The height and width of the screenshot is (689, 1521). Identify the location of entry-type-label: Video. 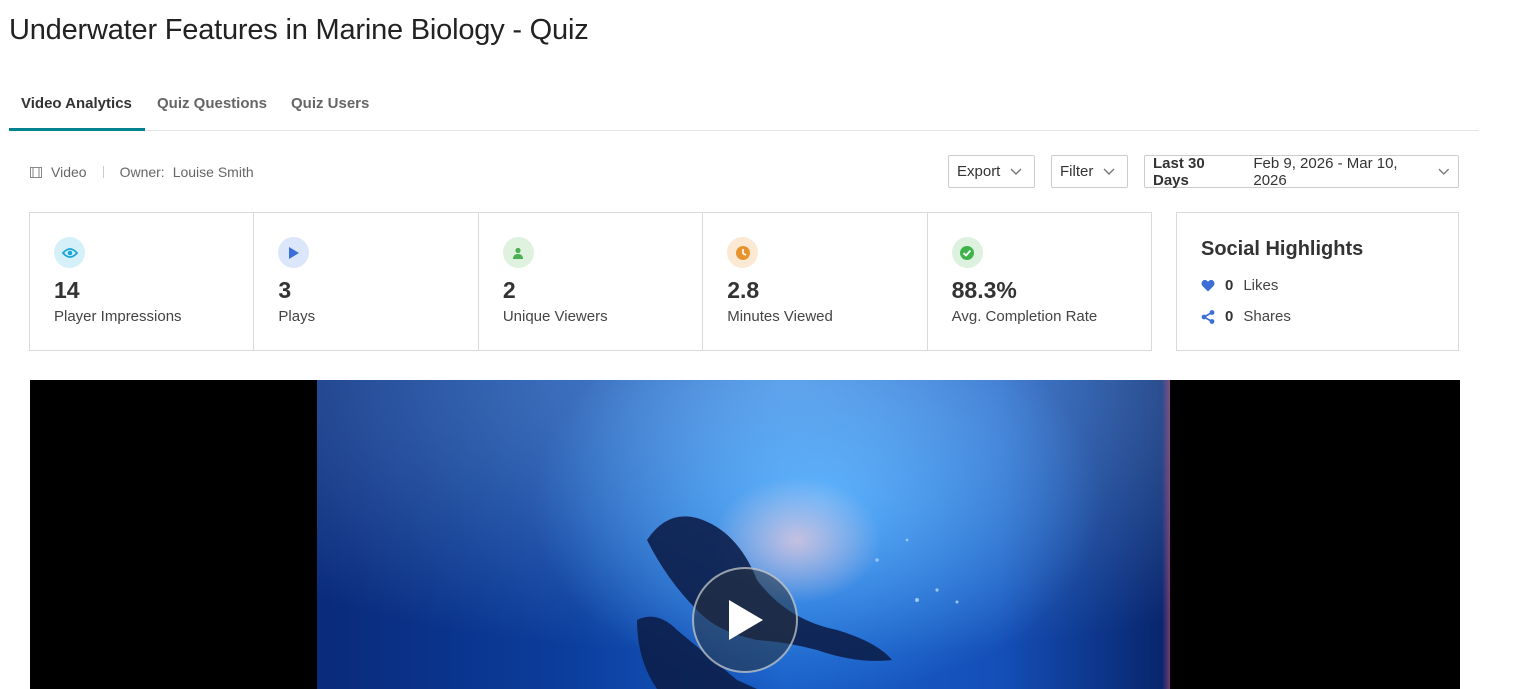
(69, 172).